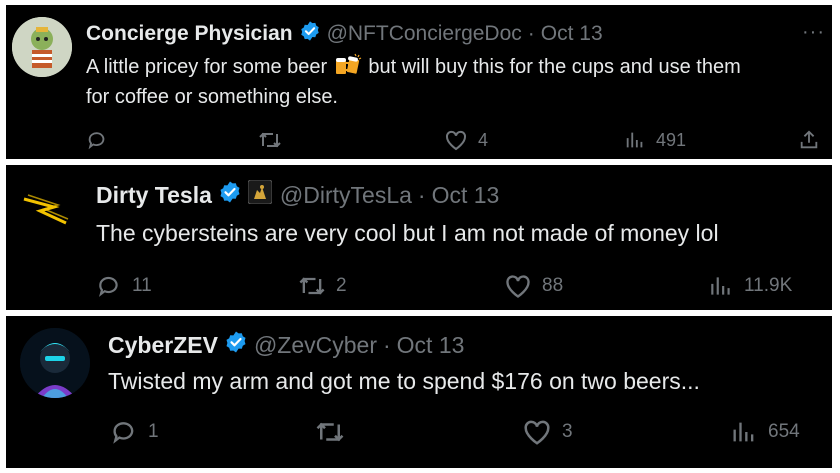  I want to click on like-button: 88, so click(533, 286).